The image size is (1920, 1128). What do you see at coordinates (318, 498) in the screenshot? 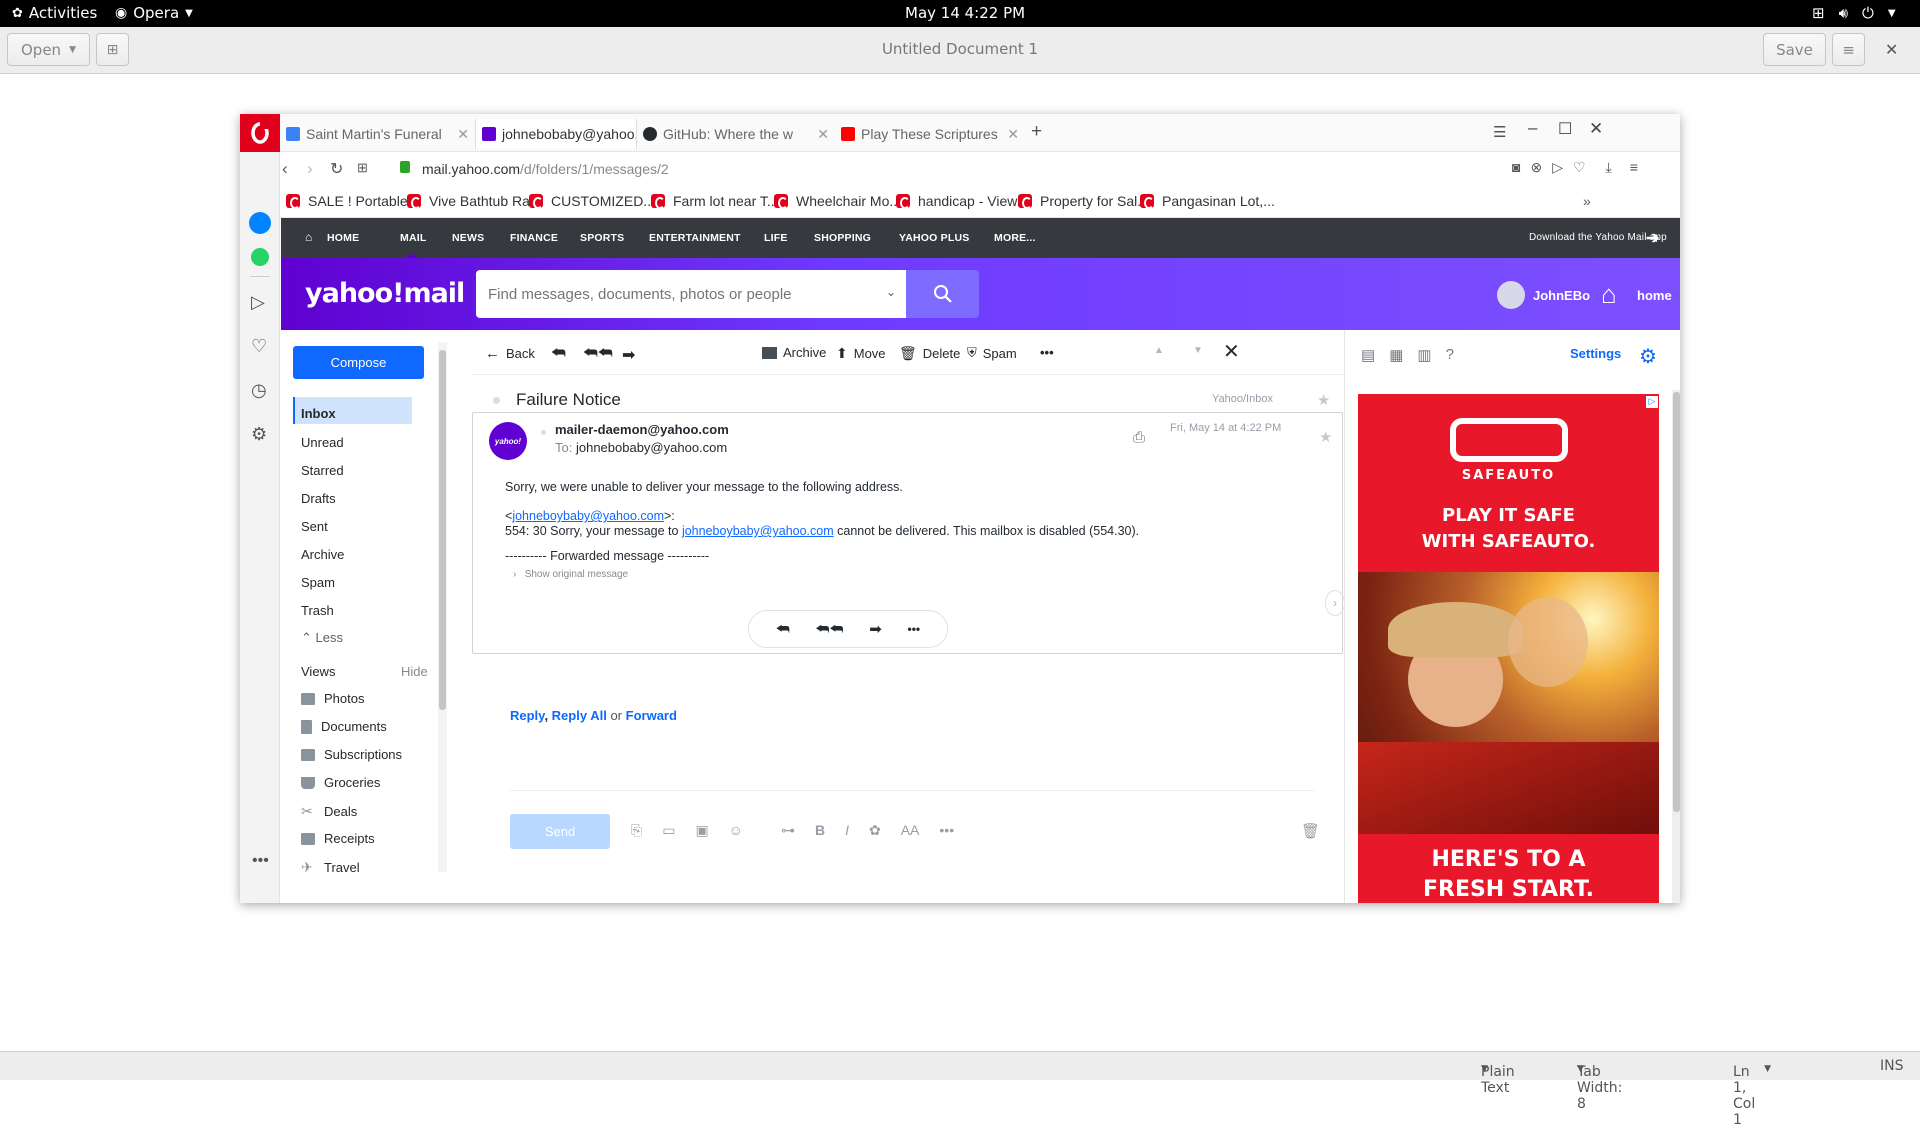
I see `folder-drafts: Drafts` at bounding box center [318, 498].